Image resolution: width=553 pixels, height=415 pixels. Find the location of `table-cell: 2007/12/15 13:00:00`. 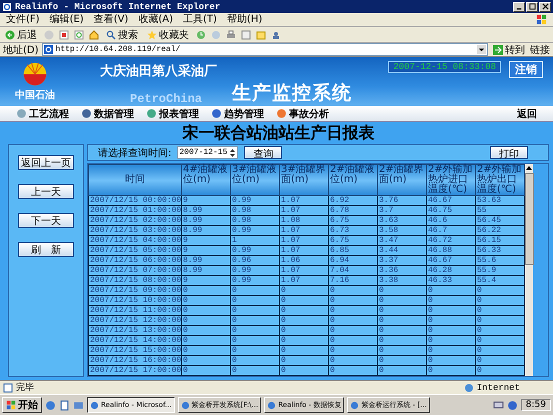

table-cell: 2007/12/15 13:00:00 is located at coordinates (135, 331).